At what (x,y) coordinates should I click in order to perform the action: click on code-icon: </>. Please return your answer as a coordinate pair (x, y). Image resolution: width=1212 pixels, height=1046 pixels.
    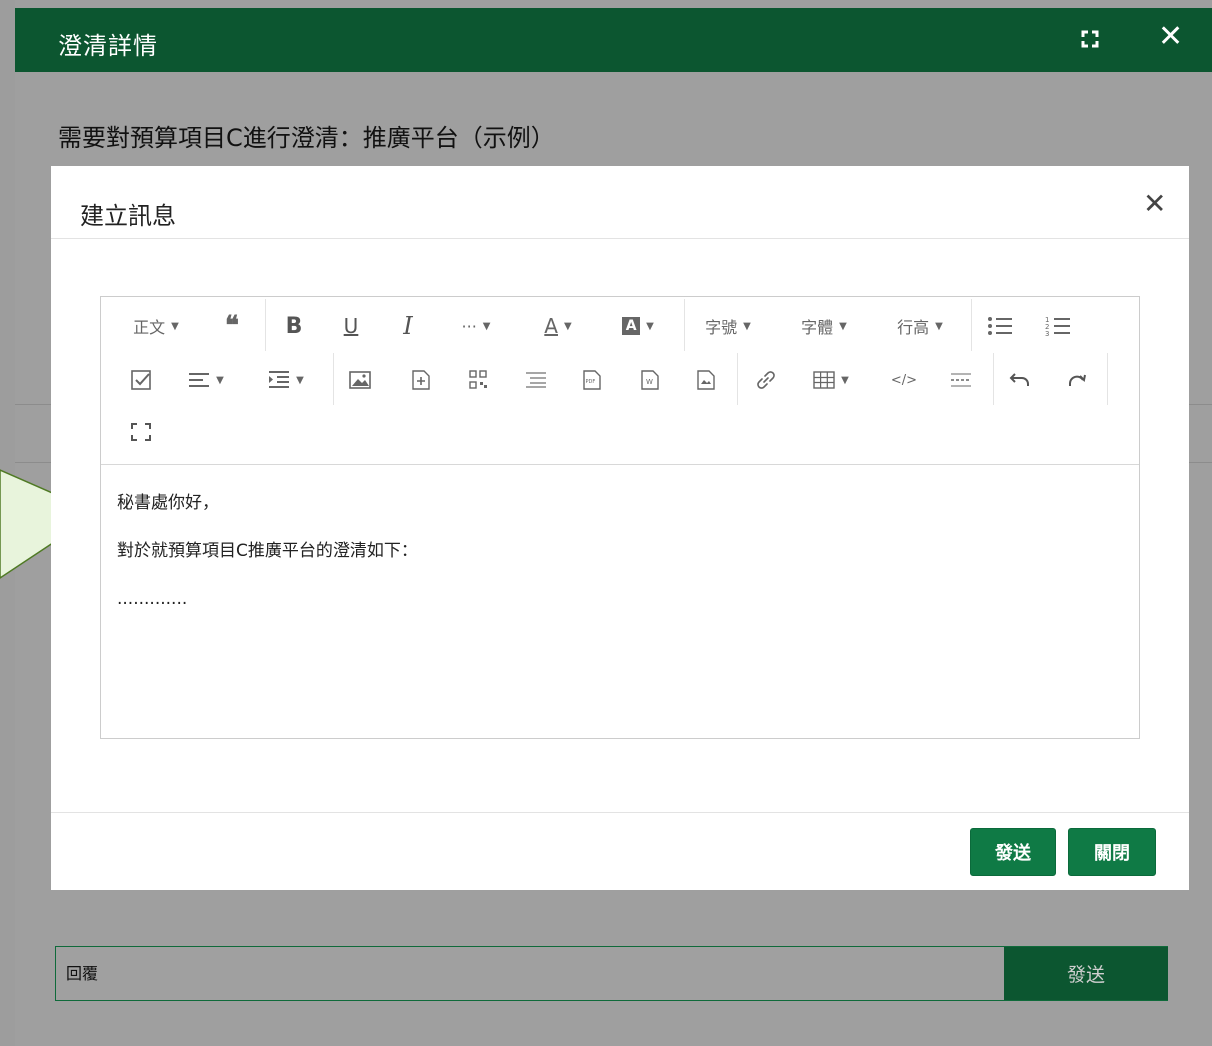
    Looking at the image, I should click on (904, 380).